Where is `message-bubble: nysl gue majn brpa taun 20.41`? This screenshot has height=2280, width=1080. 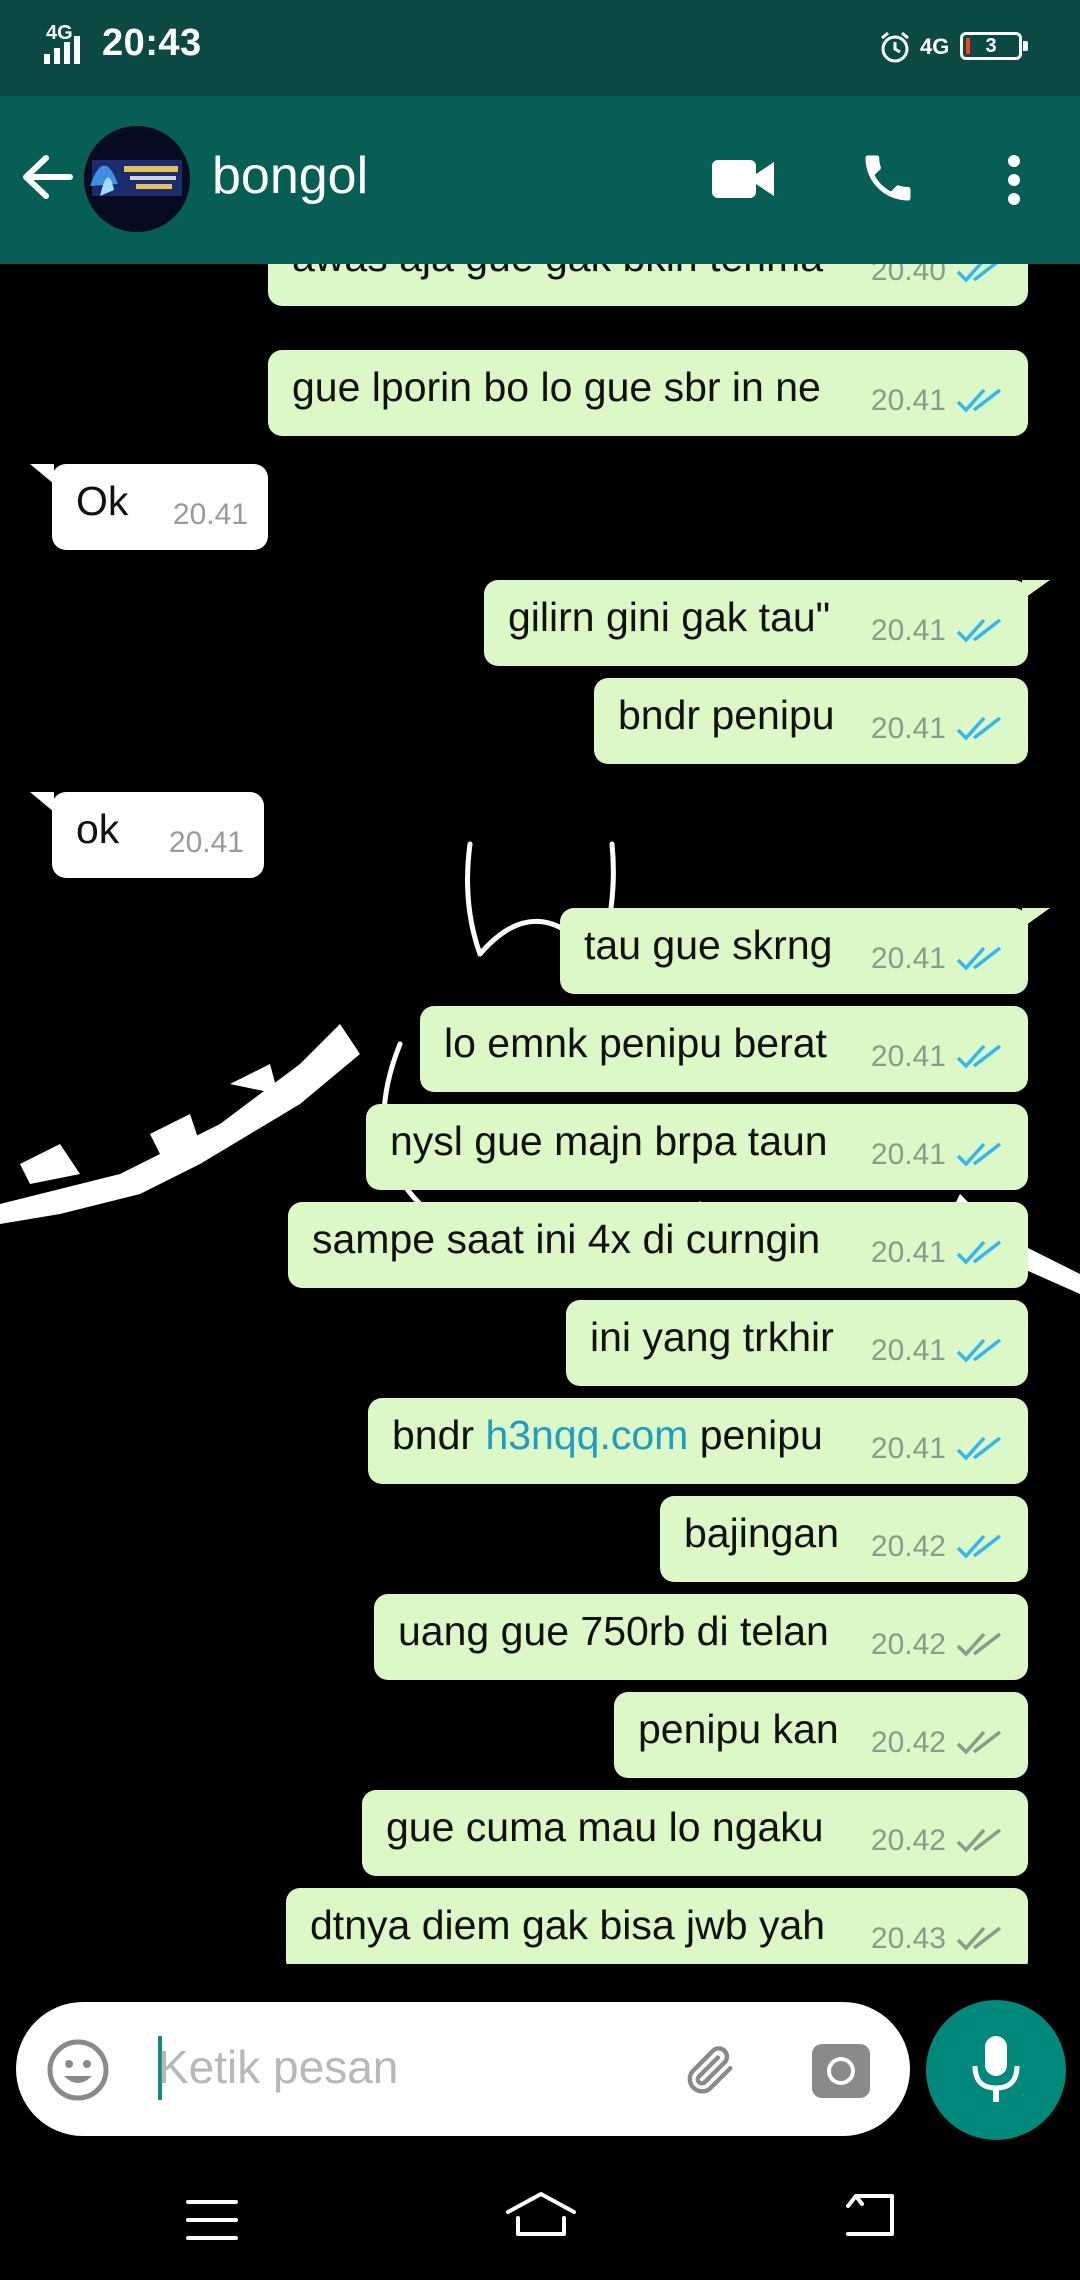 message-bubble: nysl gue majn brpa taun 20.41 is located at coordinates (697, 1147).